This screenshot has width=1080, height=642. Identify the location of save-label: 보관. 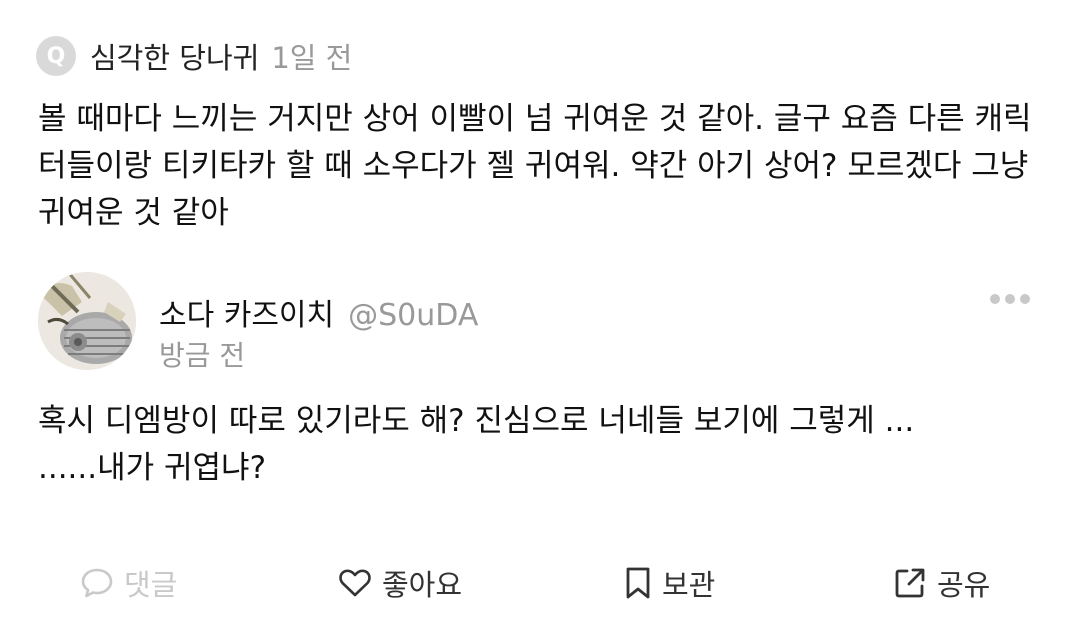
(689, 585).